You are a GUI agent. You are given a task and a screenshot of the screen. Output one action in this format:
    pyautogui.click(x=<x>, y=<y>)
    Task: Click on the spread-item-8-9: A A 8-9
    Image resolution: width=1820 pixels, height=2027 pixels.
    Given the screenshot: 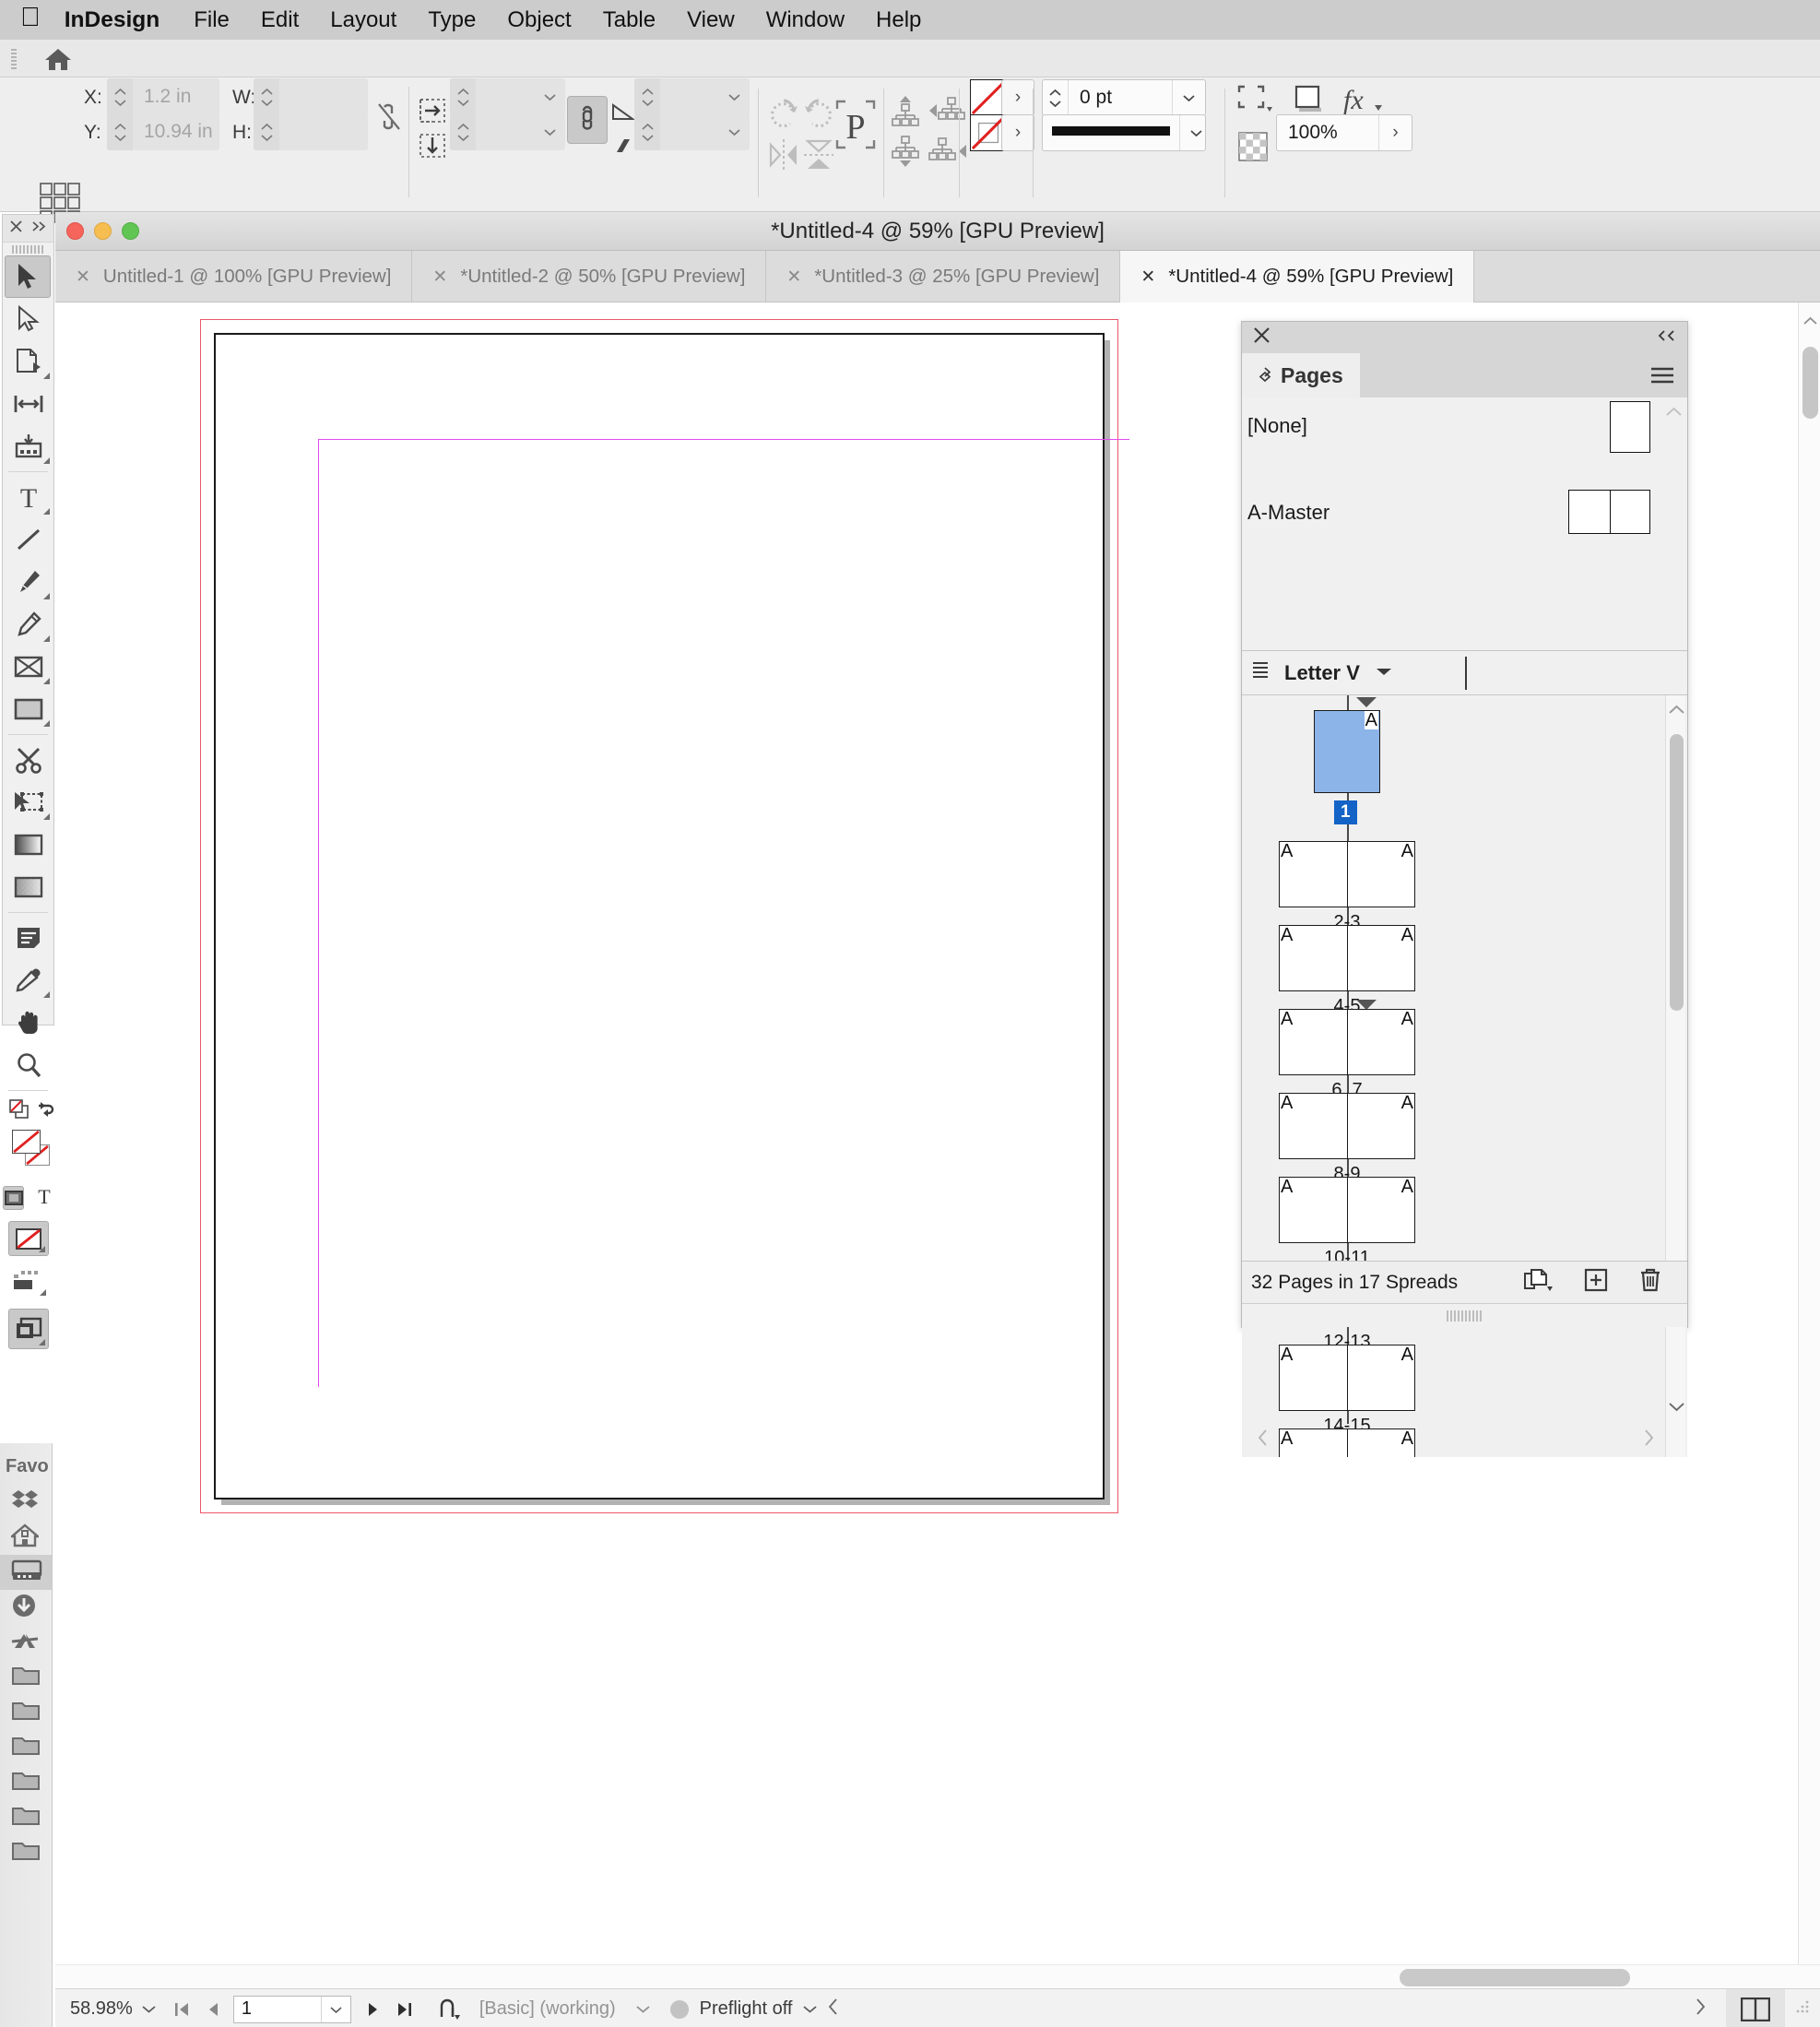 What is the action you would take?
    pyautogui.click(x=1347, y=1139)
    